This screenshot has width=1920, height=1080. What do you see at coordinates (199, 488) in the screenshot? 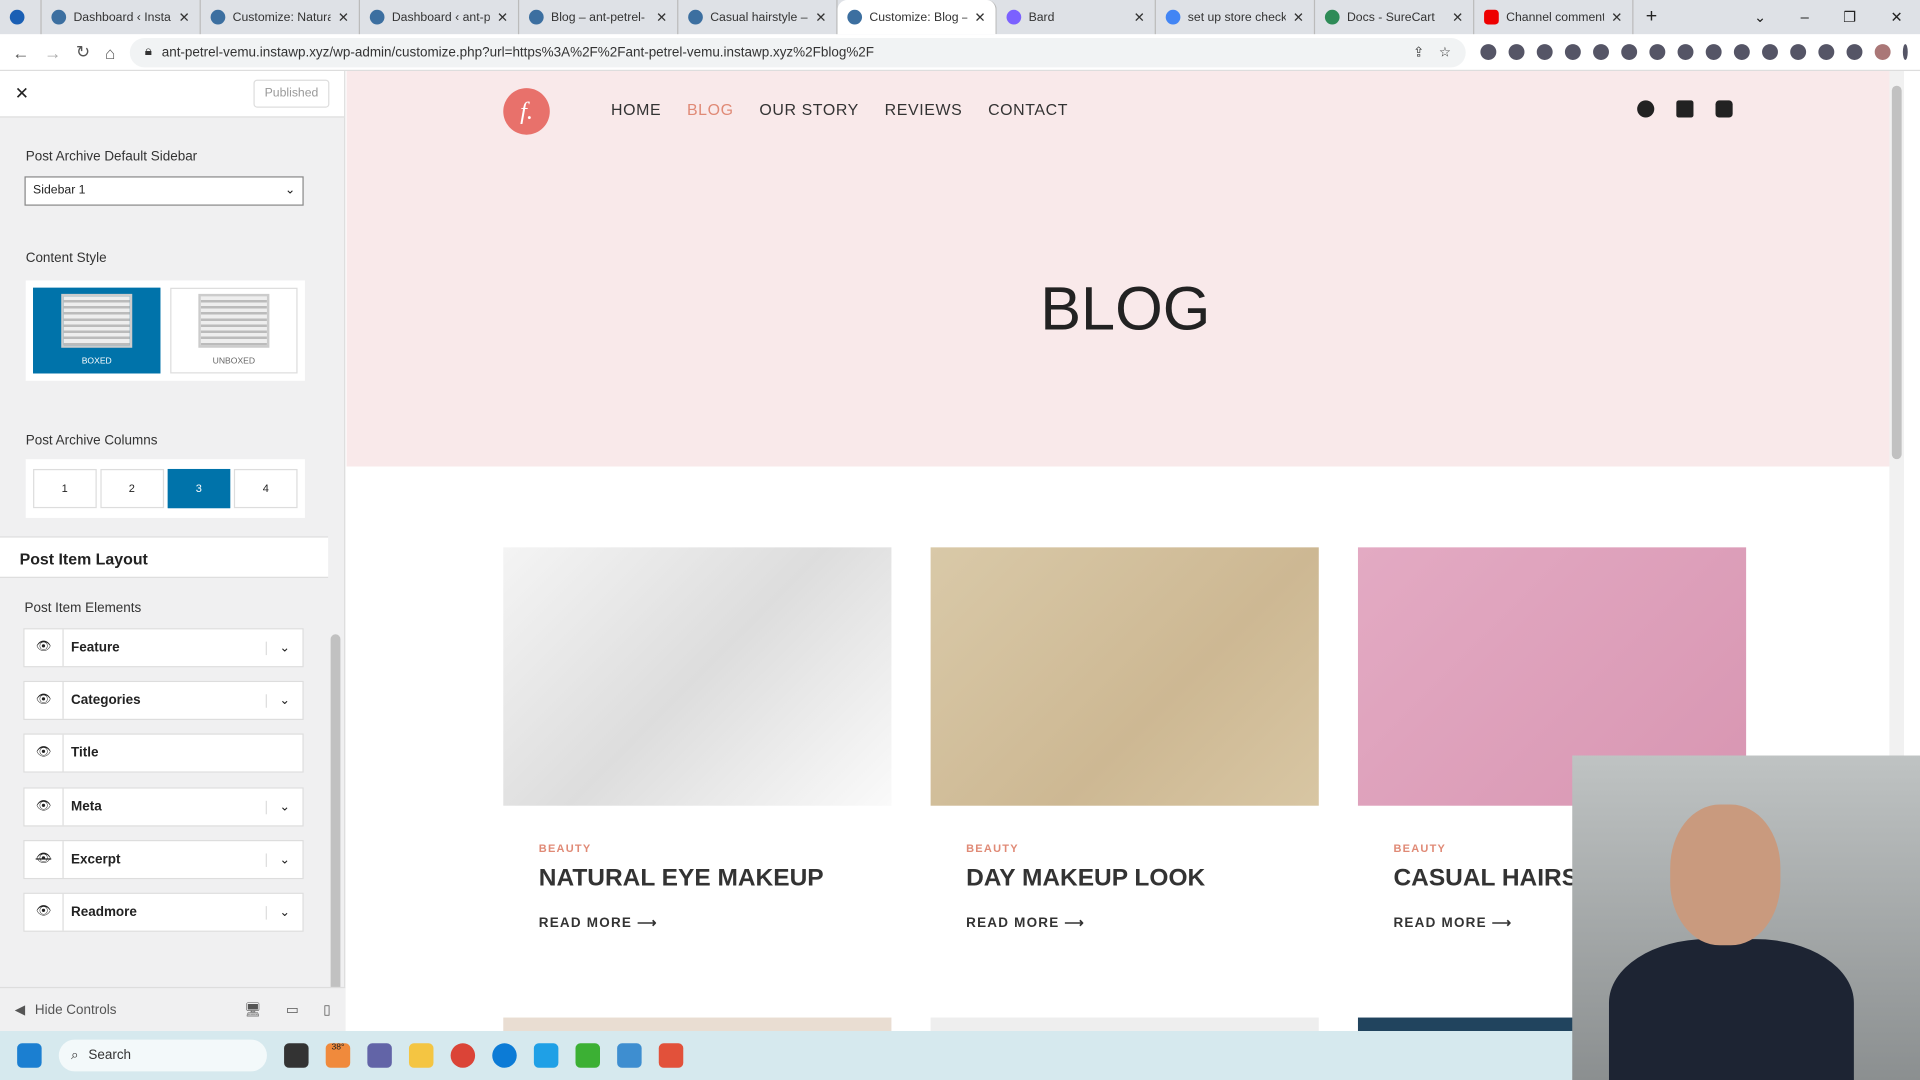
I see `column-option-3: 3` at bounding box center [199, 488].